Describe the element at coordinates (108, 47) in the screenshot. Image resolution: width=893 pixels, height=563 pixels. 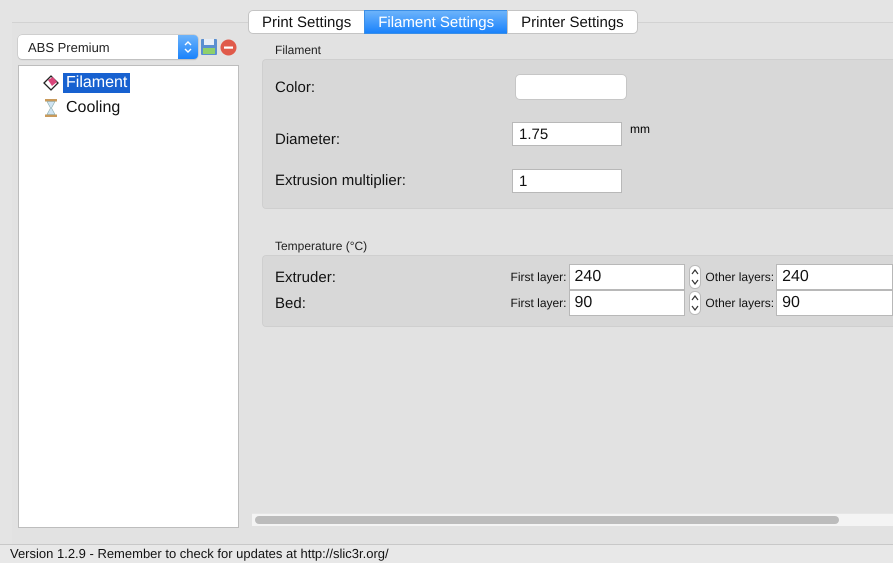
I see `preset-dropdown: ABS Premium` at that location.